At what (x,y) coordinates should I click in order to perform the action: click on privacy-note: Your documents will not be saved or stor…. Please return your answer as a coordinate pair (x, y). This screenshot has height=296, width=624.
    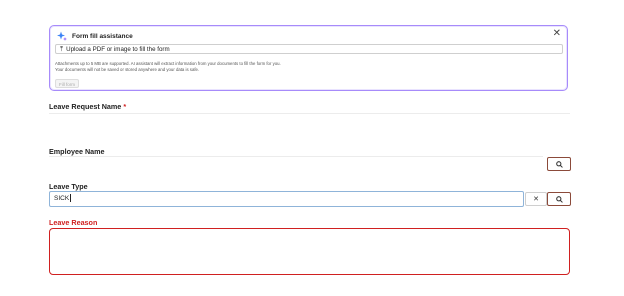
    Looking at the image, I should click on (127, 69).